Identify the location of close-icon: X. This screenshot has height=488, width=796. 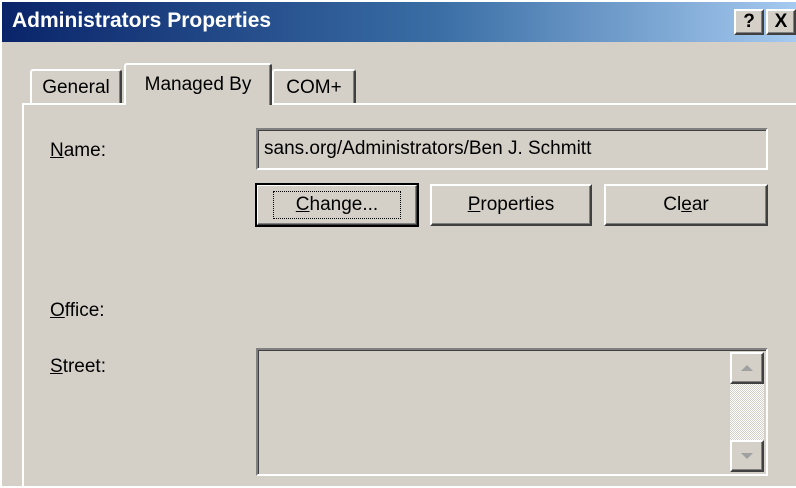
(781, 21).